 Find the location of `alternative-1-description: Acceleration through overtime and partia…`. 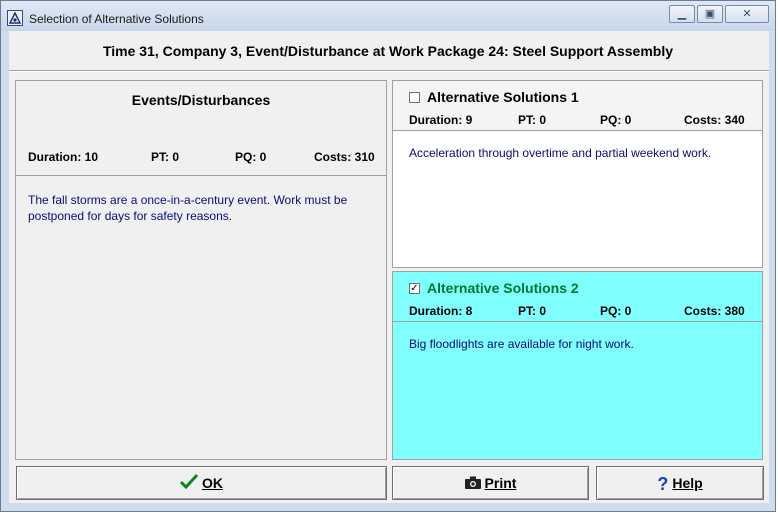

alternative-1-description: Acceleration through overtime and partia… is located at coordinates (560, 153).